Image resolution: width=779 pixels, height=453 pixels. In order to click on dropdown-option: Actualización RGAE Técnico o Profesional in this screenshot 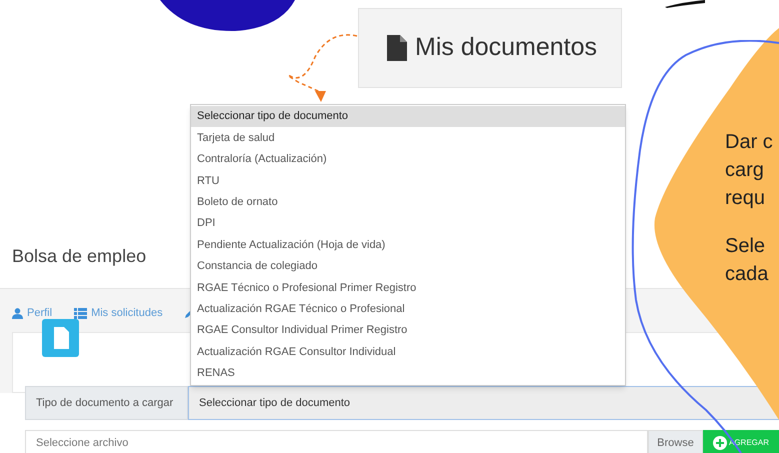, I will do `click(408, 309)`.